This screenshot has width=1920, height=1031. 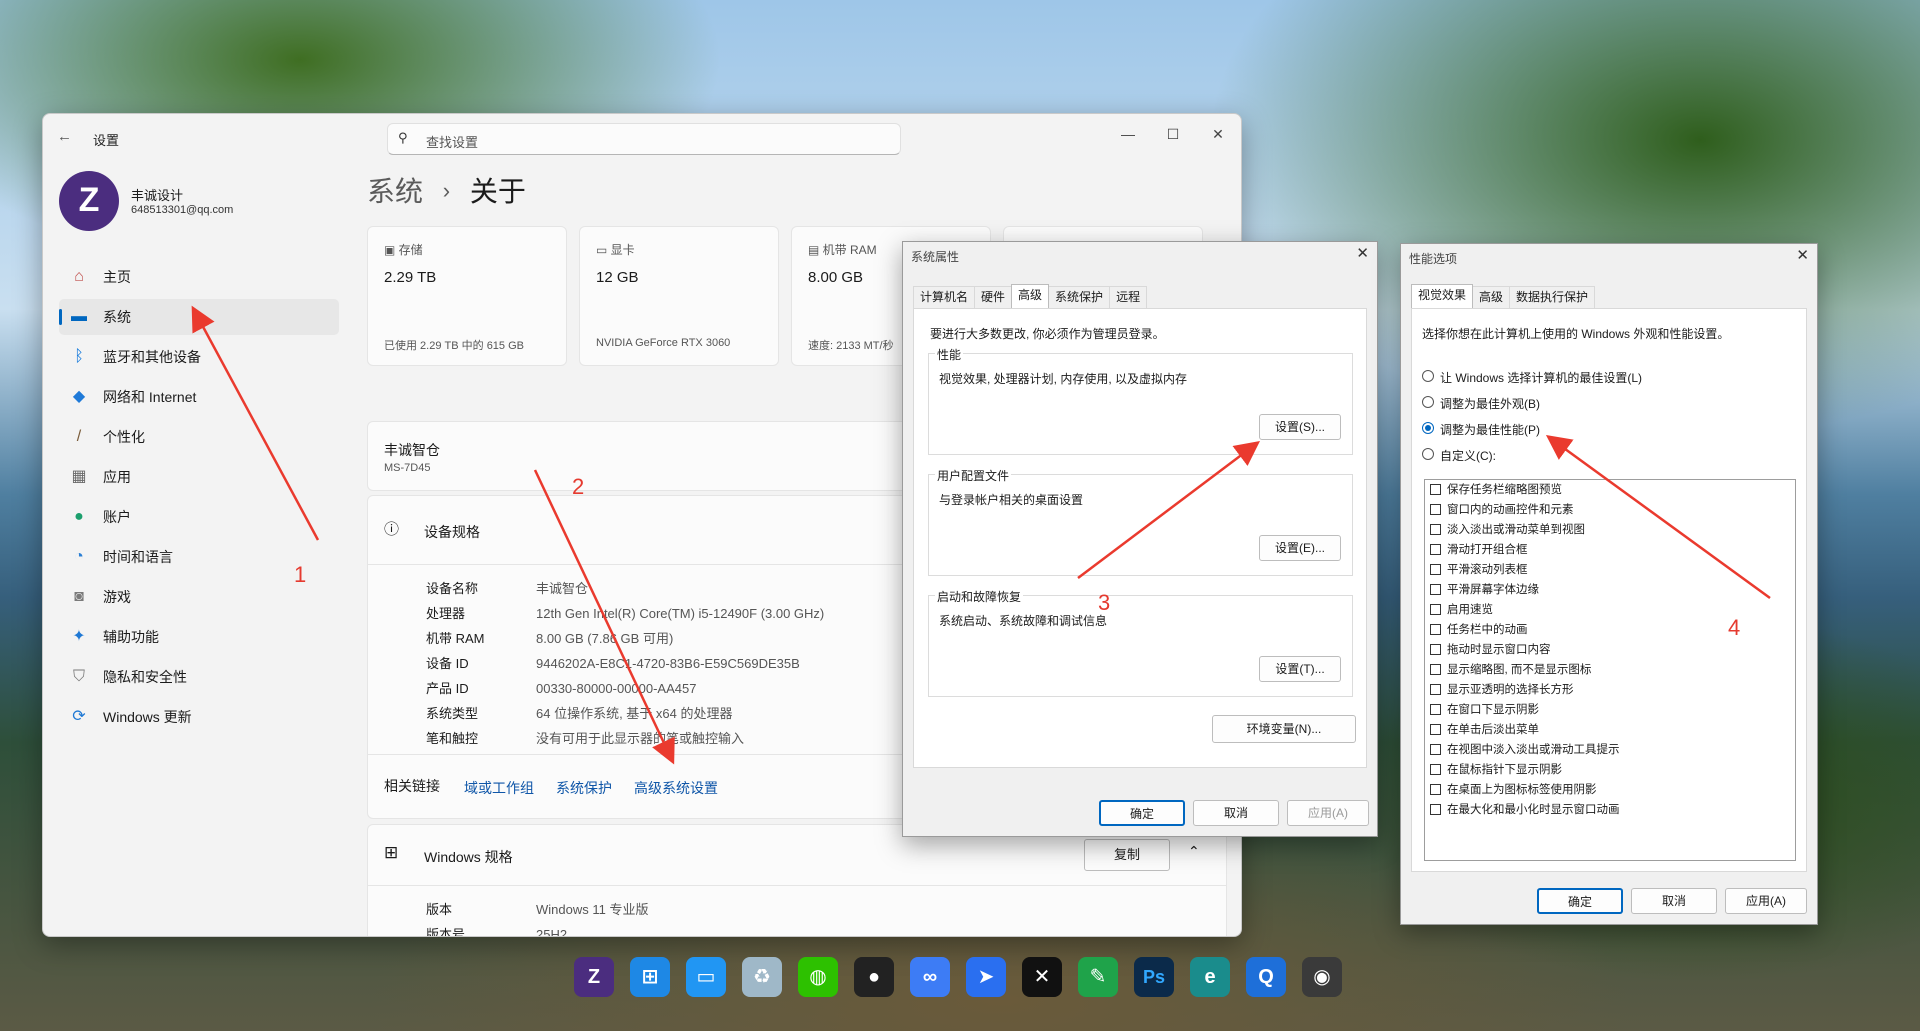 What do you see at coordinates (1266, 977) in the screenshot?
I see `browser-icon: Q` at bounding box center [1266, 977].